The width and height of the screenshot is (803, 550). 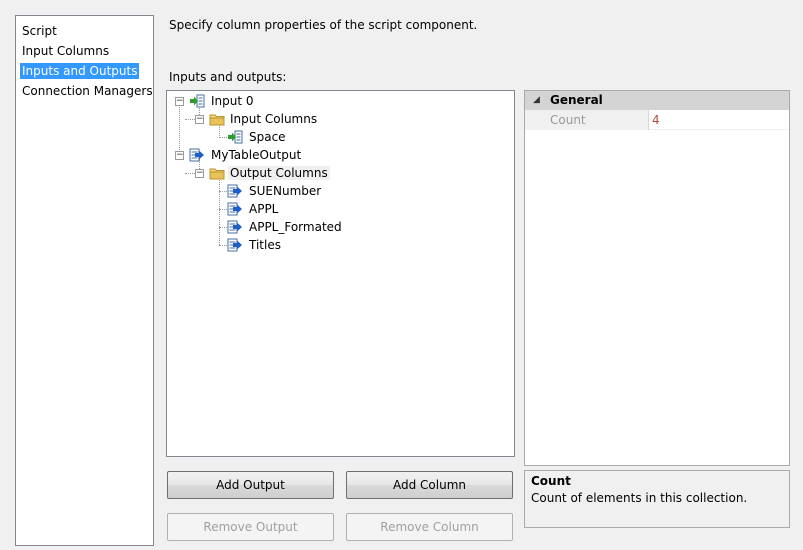 What do you see at coordinates (235, 137) in the screenshot?
I see `input-column-icon` at bounding box center [235, 137].